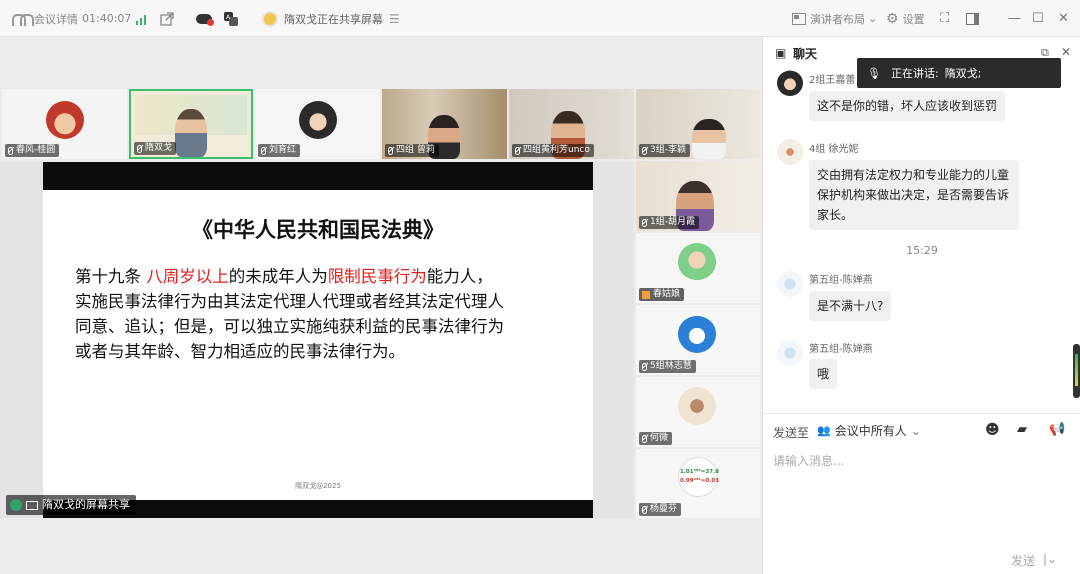 Image resolution: width=1080 pixels, height=574 pixels. Describe the element at coordinates (155, 148) in the screenshot. I see `participant-label: 隋双戈` at that location.